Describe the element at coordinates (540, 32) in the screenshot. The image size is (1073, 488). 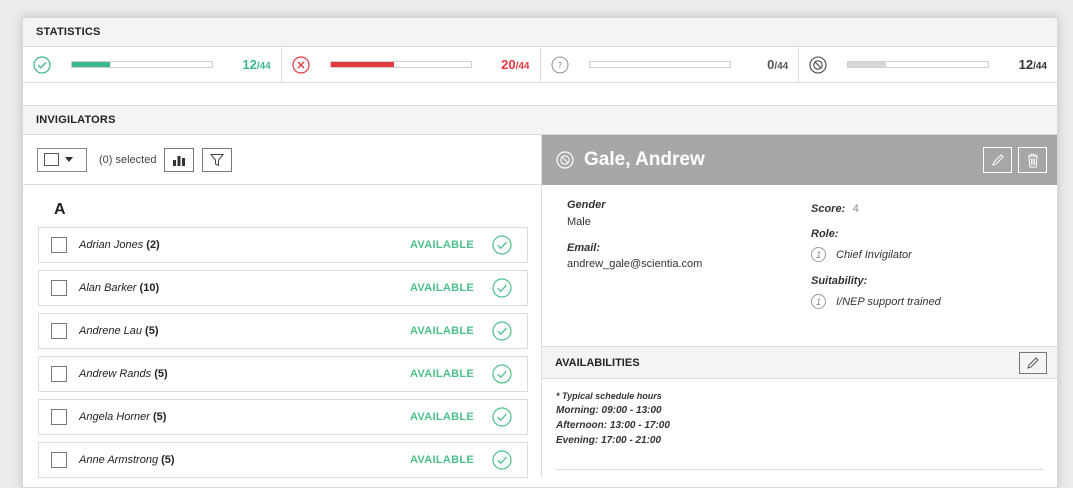
I see `statistics-header: STATISTICS` at that location.